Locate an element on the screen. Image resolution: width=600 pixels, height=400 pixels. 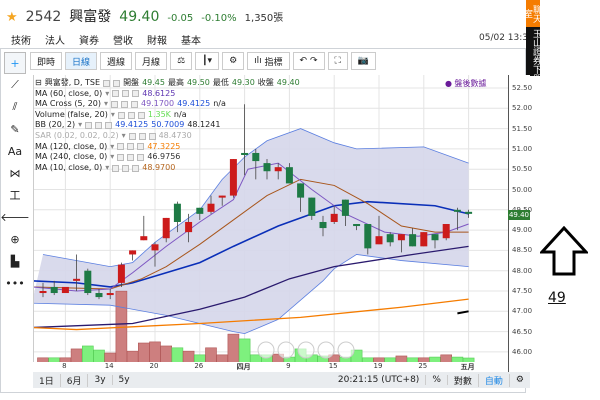
brush-tool-icon: ✎ is located at coordinates (15, 129).